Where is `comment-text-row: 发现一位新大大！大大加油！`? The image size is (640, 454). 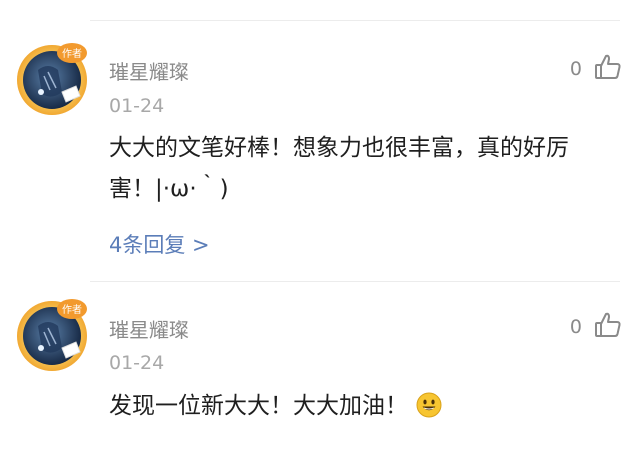 comment-text-row: 发现一位新大大！大大加油！ is located at coordinates (359, 409).